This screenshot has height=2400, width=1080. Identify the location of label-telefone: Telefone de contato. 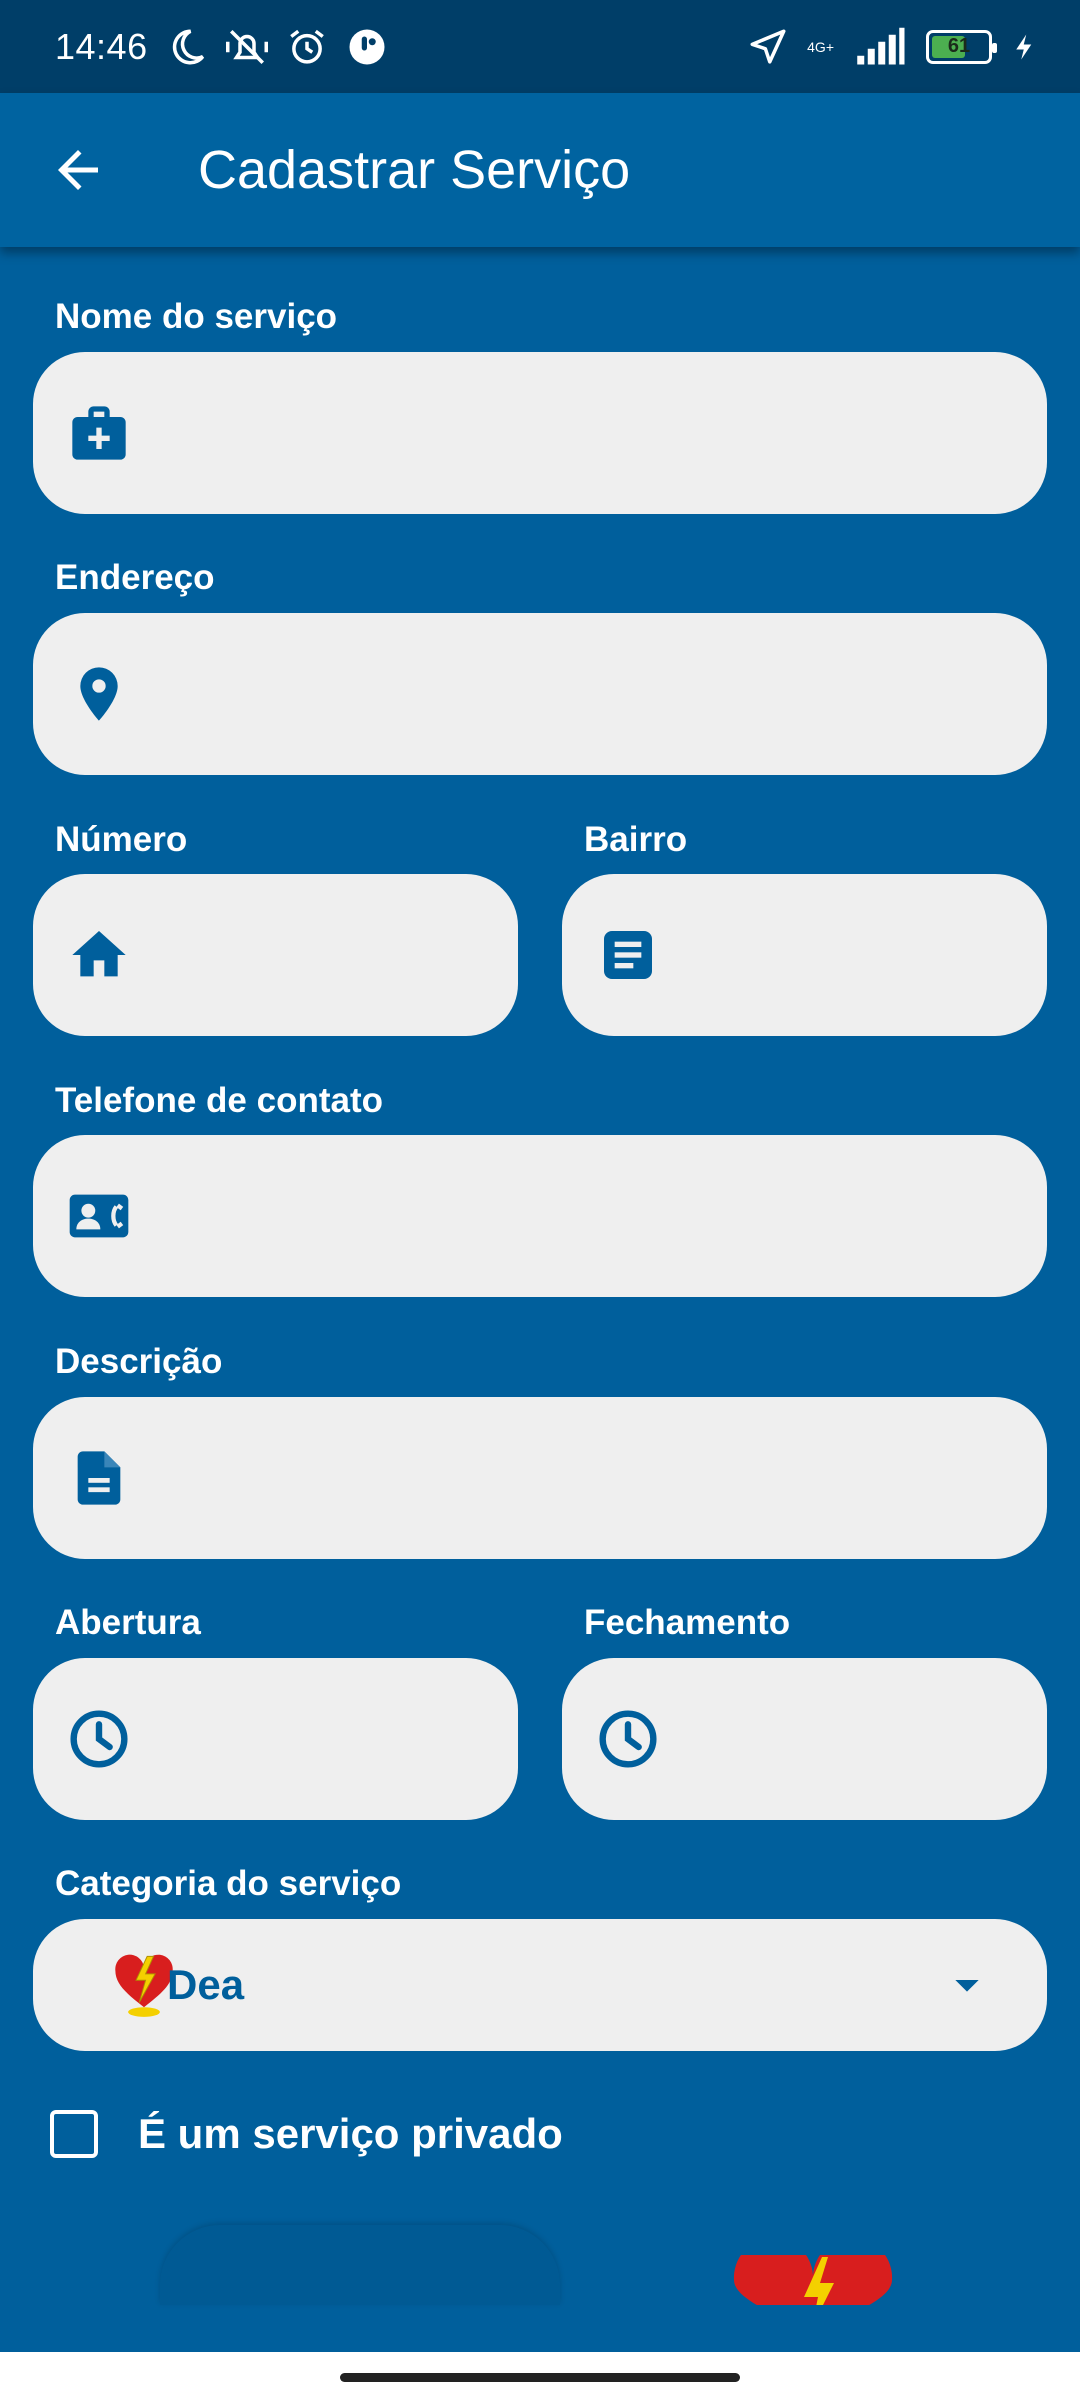
(219, 1100).